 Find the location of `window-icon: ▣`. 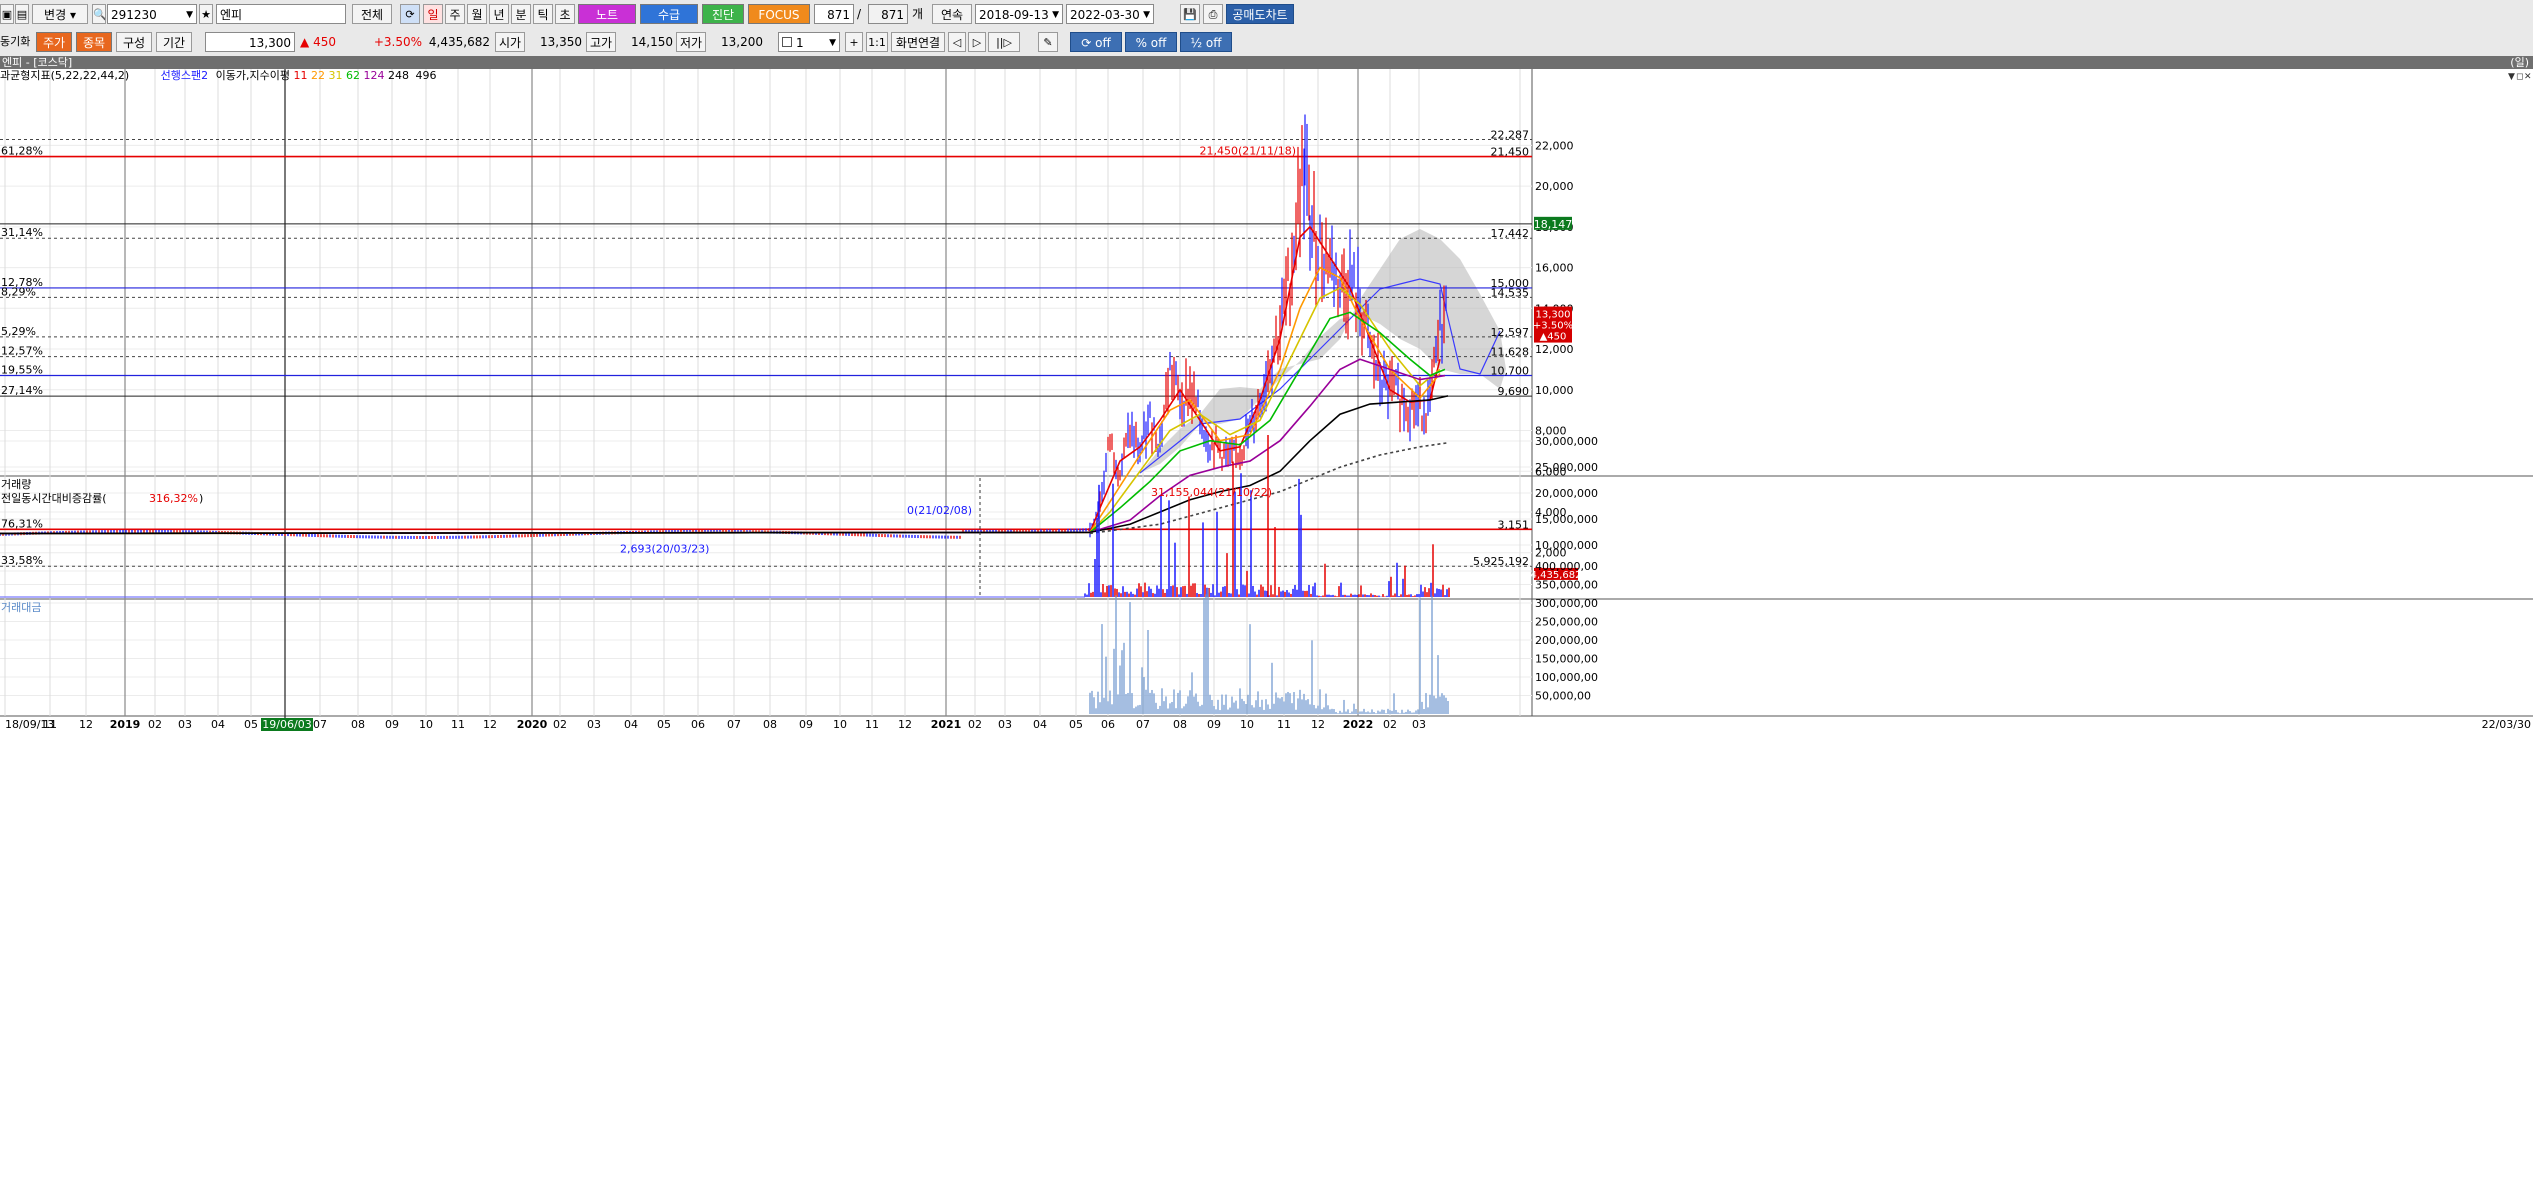

window-icon: ▣ is located at coordinates (7, 14).